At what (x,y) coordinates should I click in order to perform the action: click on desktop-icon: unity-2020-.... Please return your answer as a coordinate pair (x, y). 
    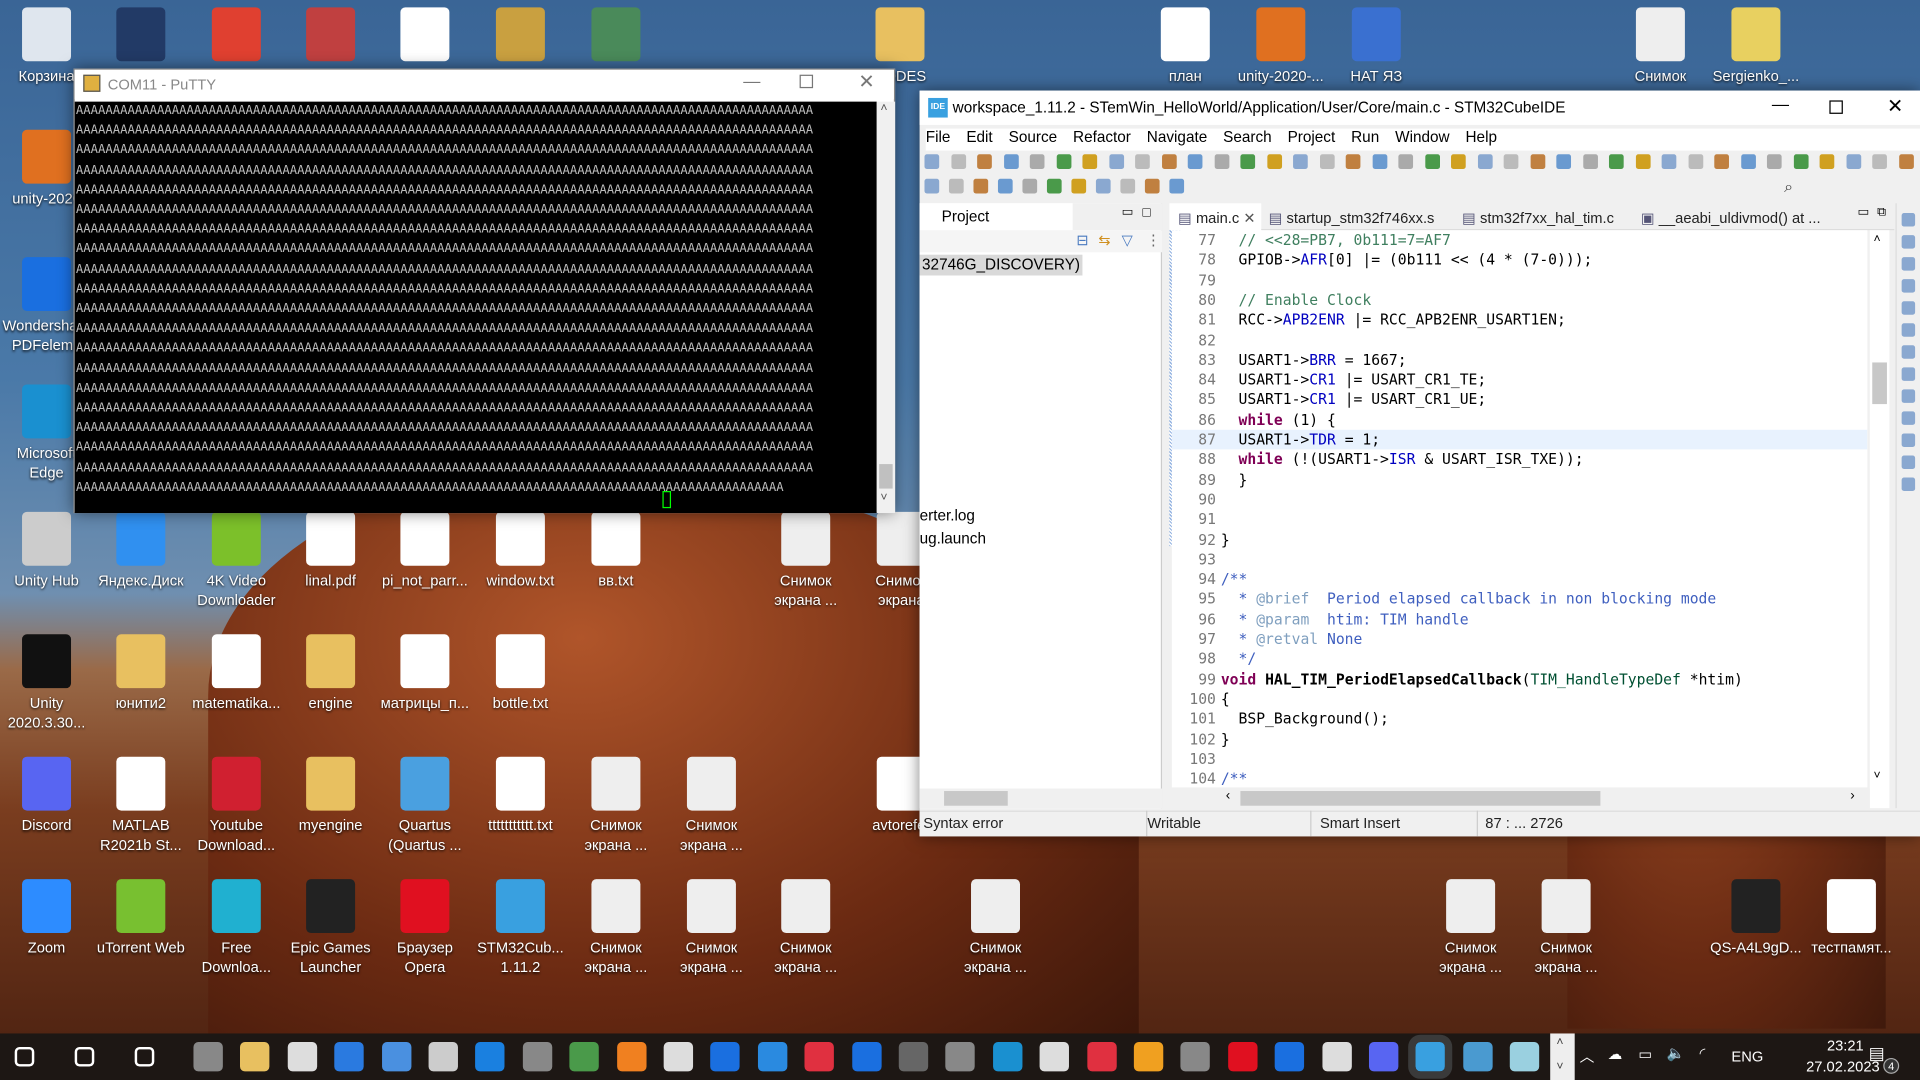
    Looking at the image, I should click on (1280, 46).